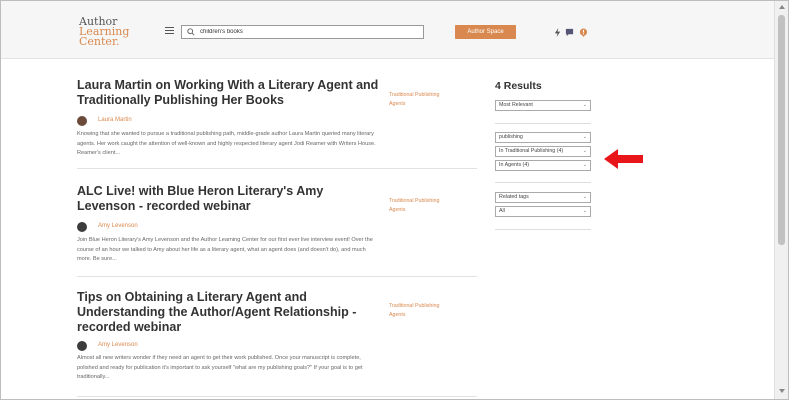 The image size is (789, 400). I want to click on tags-value: All, so click(502, 211).